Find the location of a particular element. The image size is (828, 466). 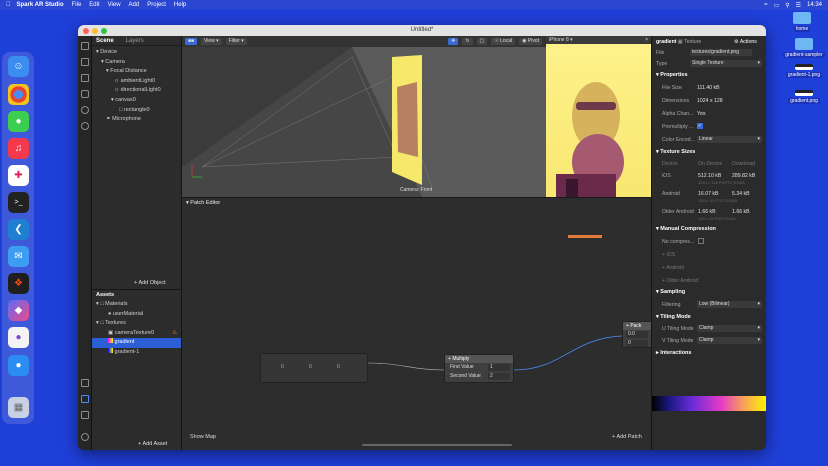

search-icon is located at coordinates (85, 126).